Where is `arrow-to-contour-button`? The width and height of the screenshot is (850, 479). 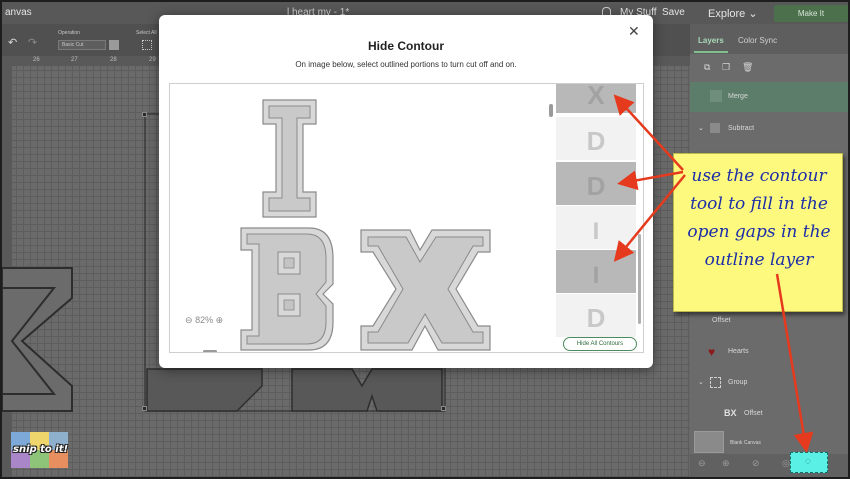
arrow-to-contour-button is located at coordinates (794, 363).